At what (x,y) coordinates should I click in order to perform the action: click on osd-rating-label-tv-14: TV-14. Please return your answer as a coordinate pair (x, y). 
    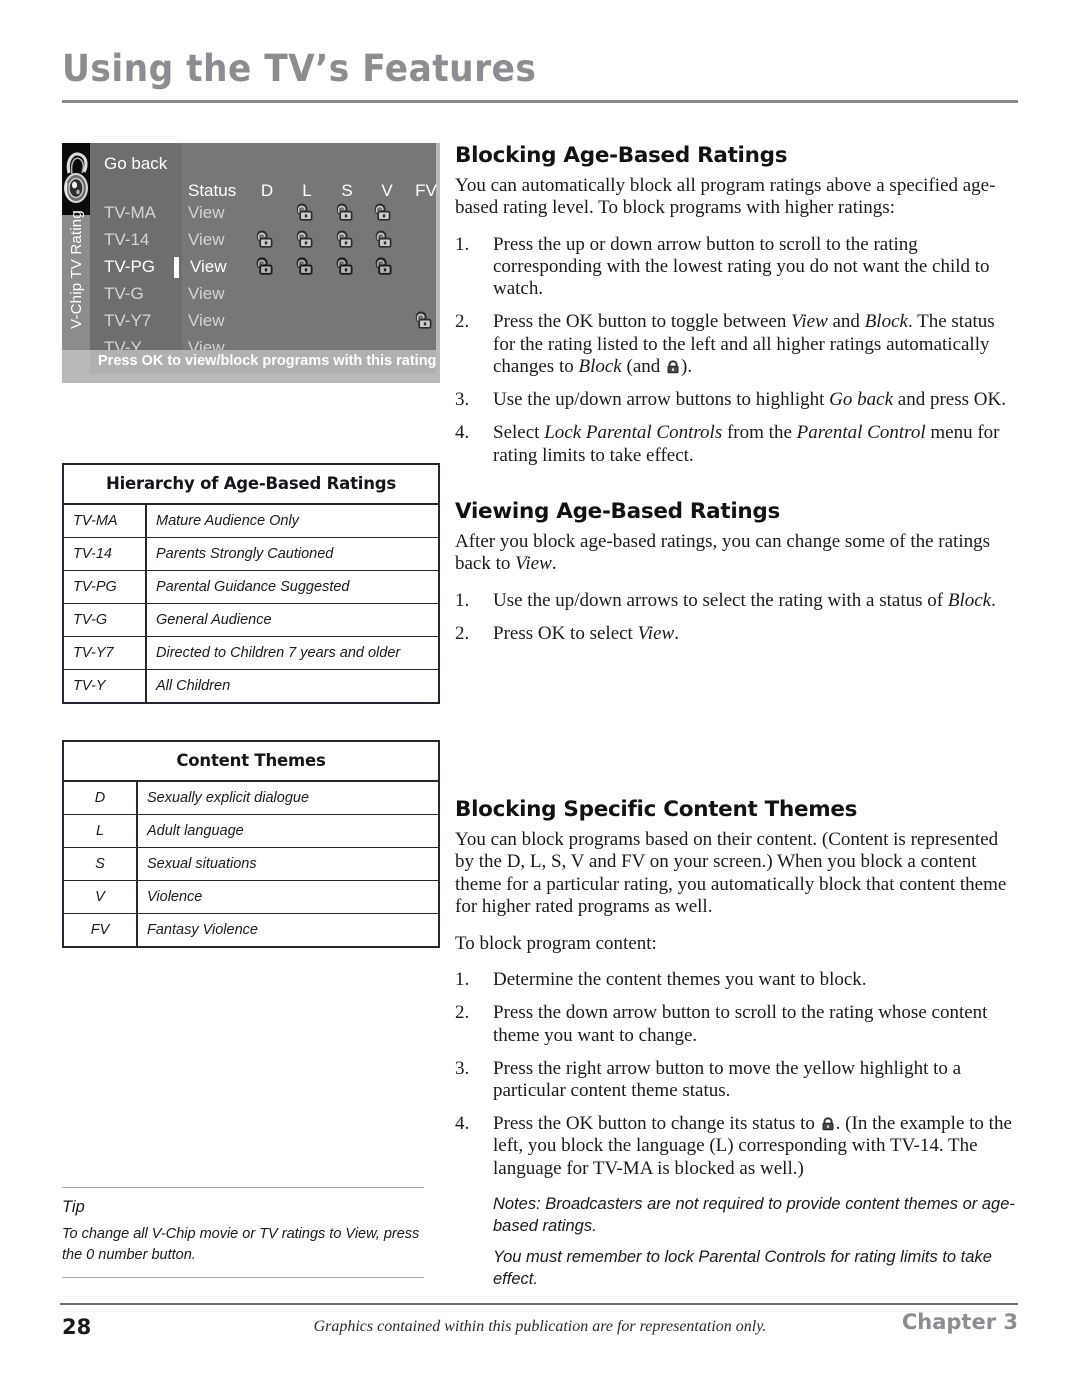
    Looking at the image, I should click on (126, 240).